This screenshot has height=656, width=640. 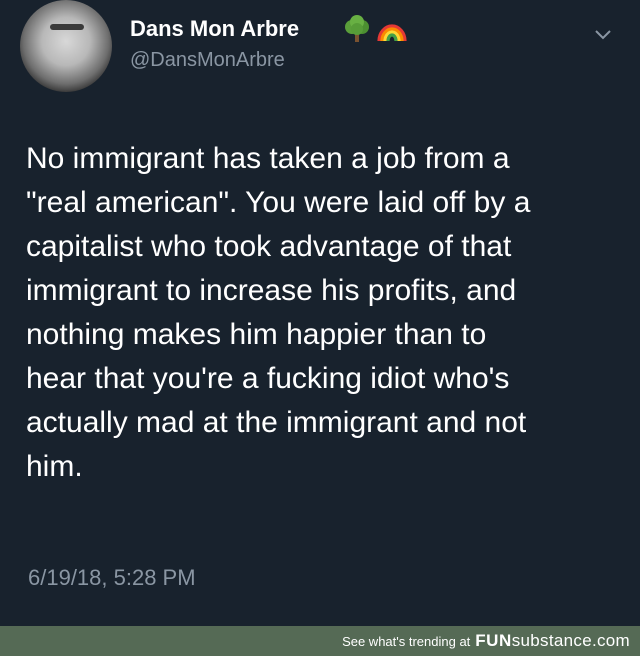 What do you see at coordinates (269, 246) in the screenshot?
I see `tweet-text-line: capitalist who took advantage of that` at bounding box center [269, 246].